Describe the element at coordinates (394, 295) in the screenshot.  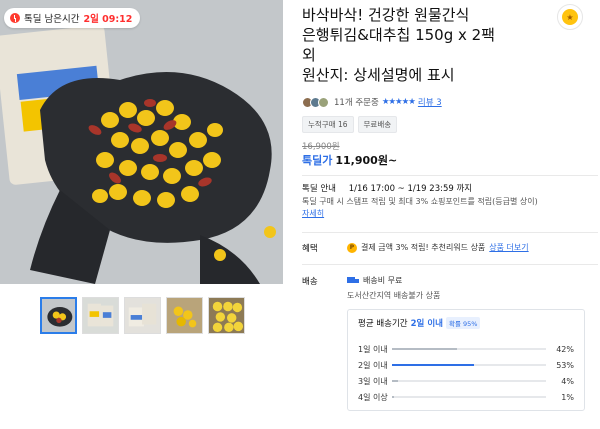
I see `shipping-note: 도서산간지역 배송불가 상품` at that location.